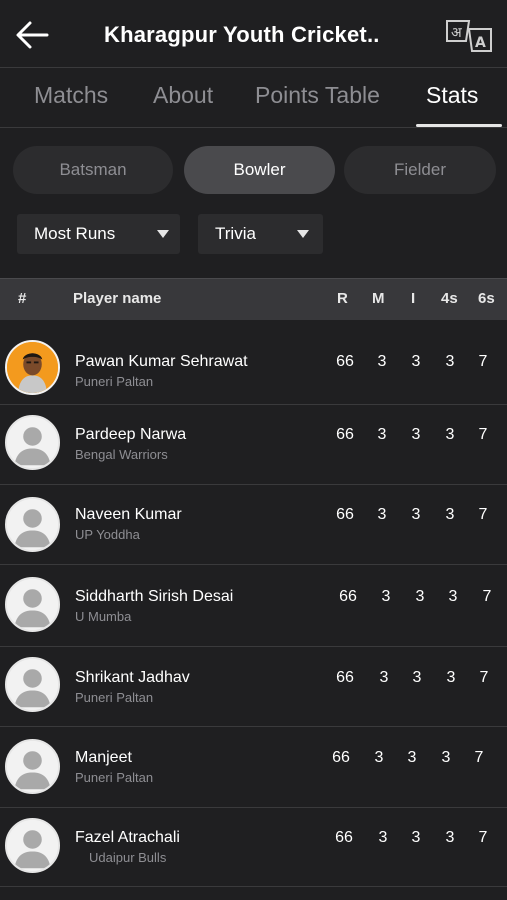  Describe the element at coordinates (449, 298) in the screenshot. I see `col-4s: 4s` at that location.